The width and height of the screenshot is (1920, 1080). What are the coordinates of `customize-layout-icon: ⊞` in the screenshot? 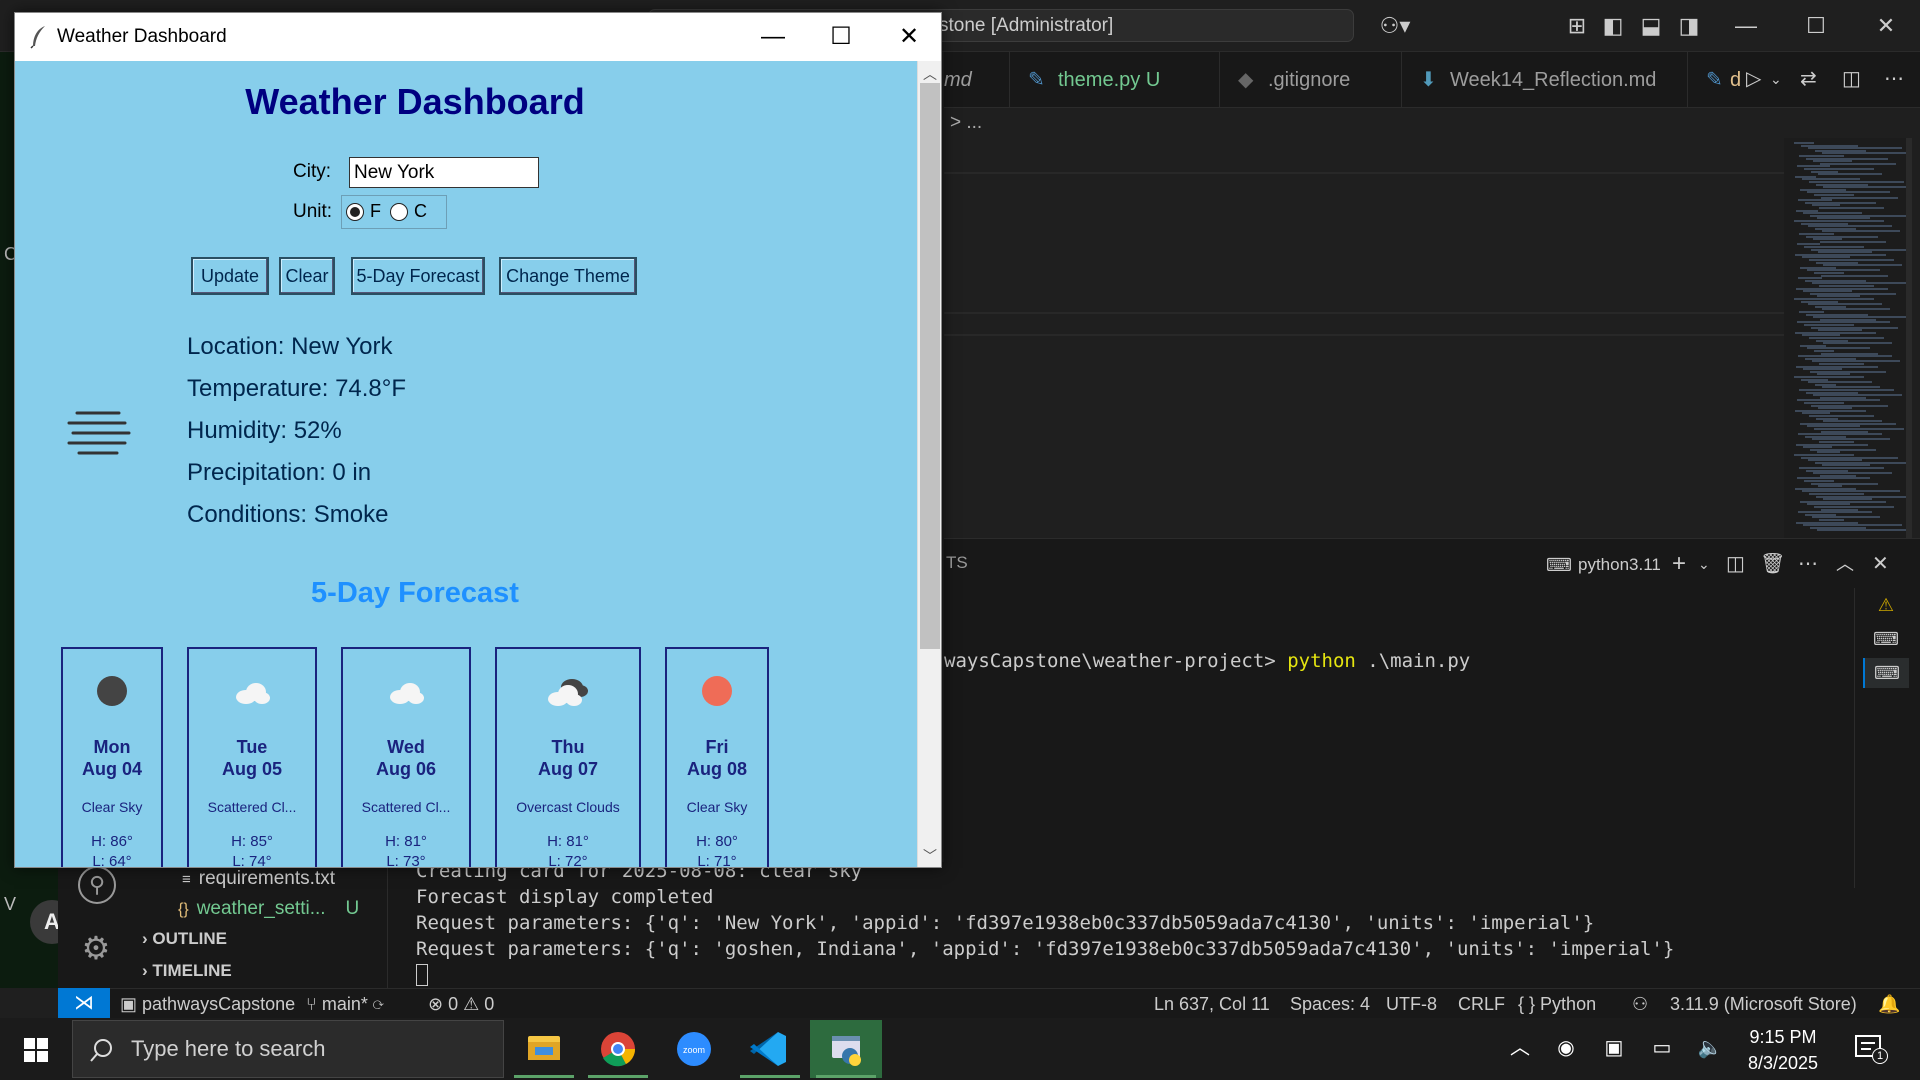 It's located at (1577, 26).